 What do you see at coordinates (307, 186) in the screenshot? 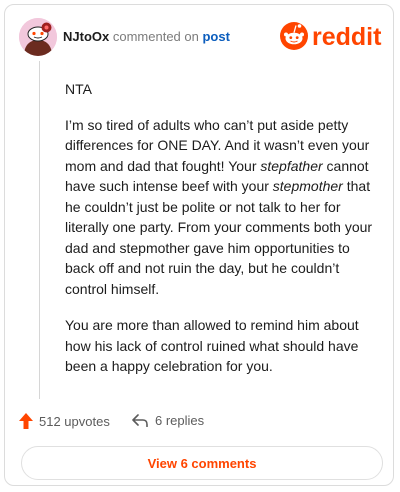
I see `emphasized-text: stepmother` at bounding box center [307, 186].